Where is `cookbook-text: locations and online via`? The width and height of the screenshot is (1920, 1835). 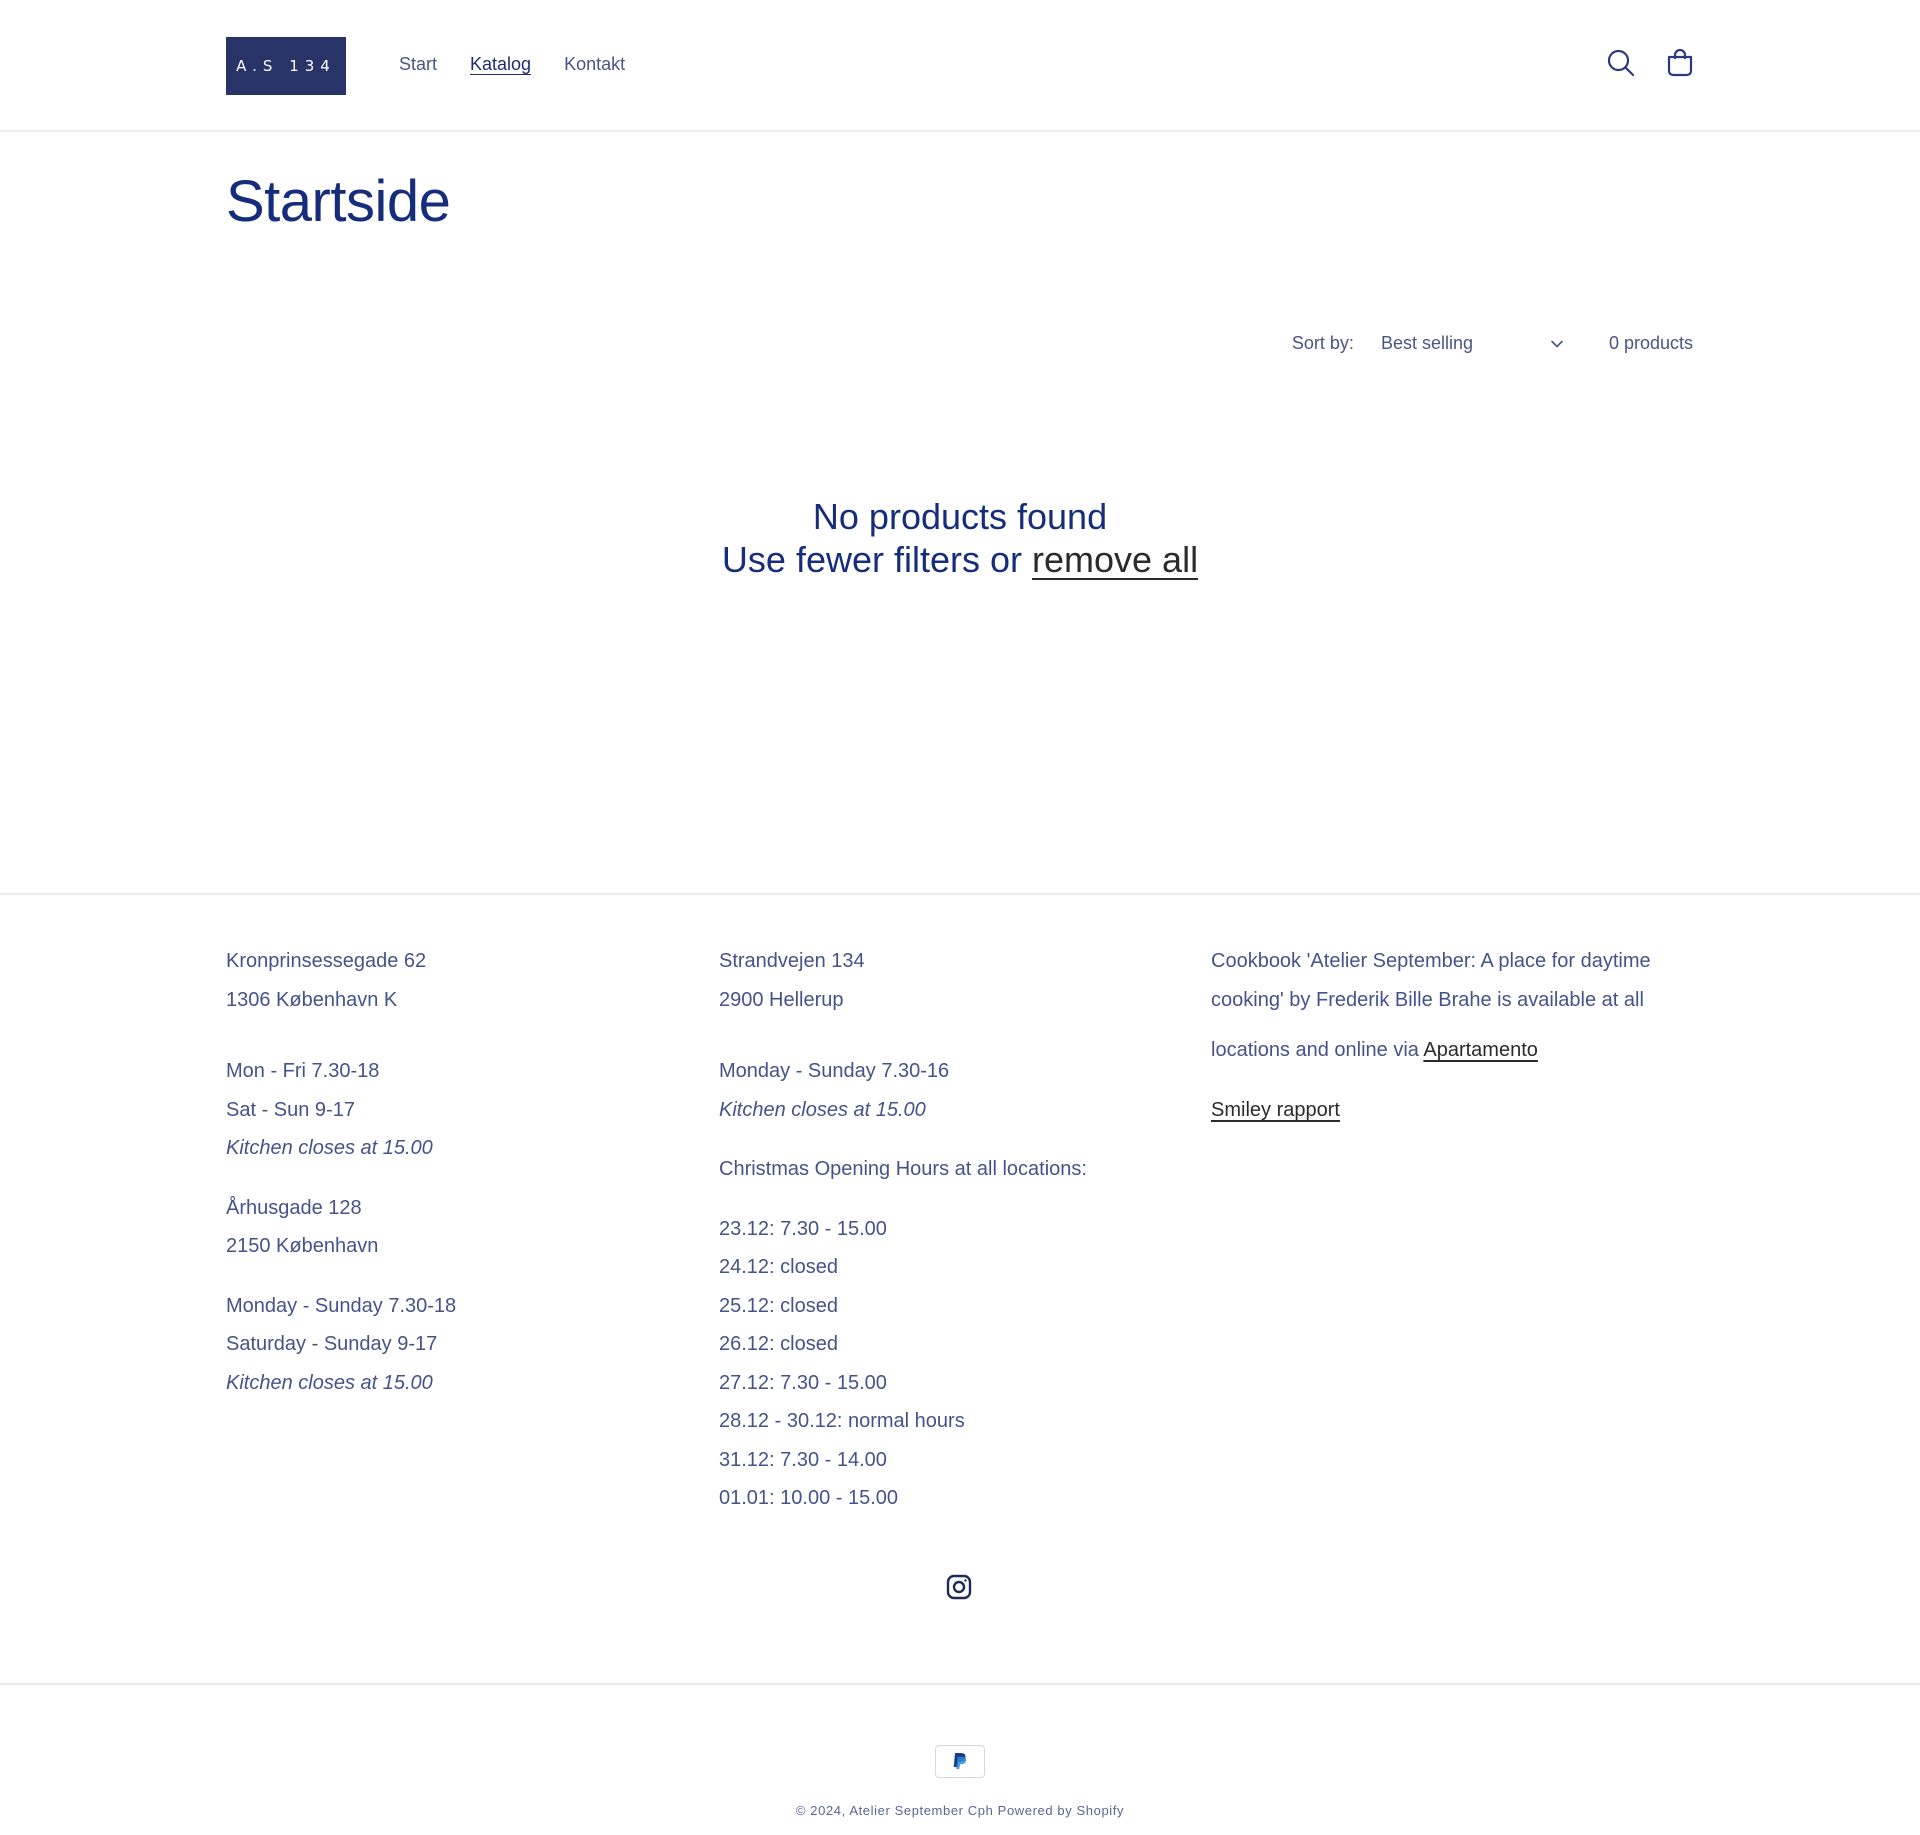 cookbook-text: locations and online via is located at coordinates (1315, 1050).